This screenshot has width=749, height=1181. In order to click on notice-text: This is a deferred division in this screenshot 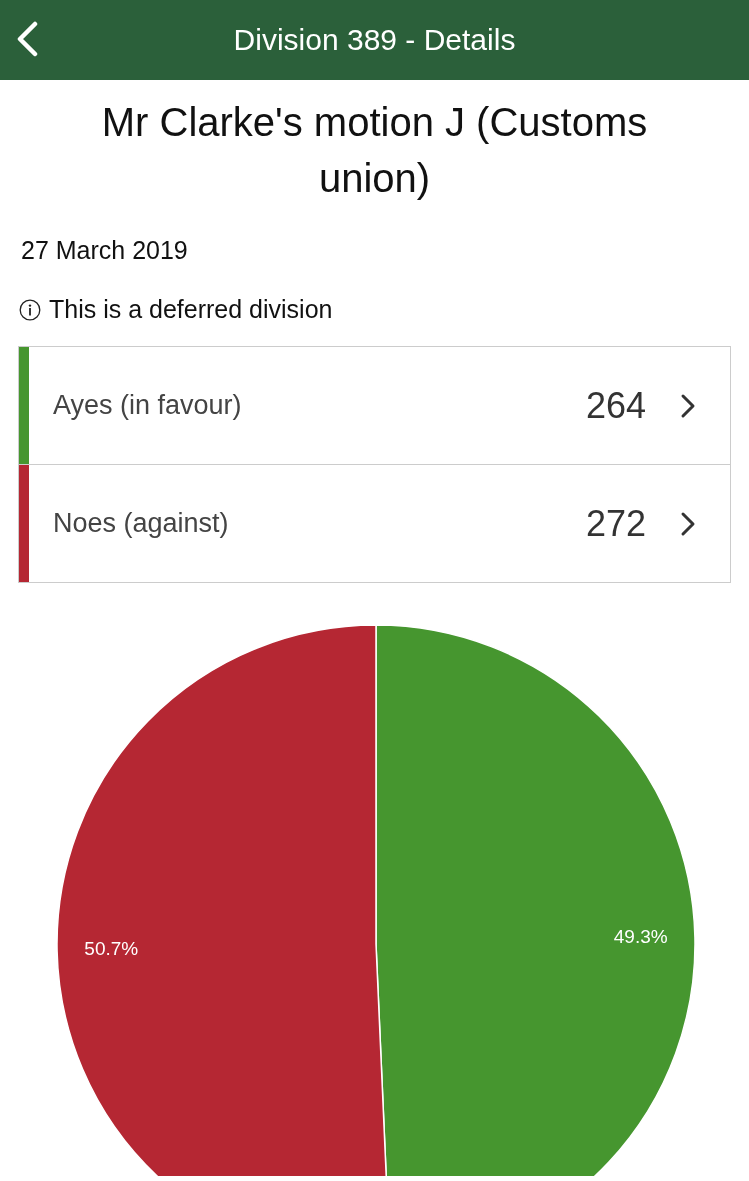, I will do `click(191, 309)`.